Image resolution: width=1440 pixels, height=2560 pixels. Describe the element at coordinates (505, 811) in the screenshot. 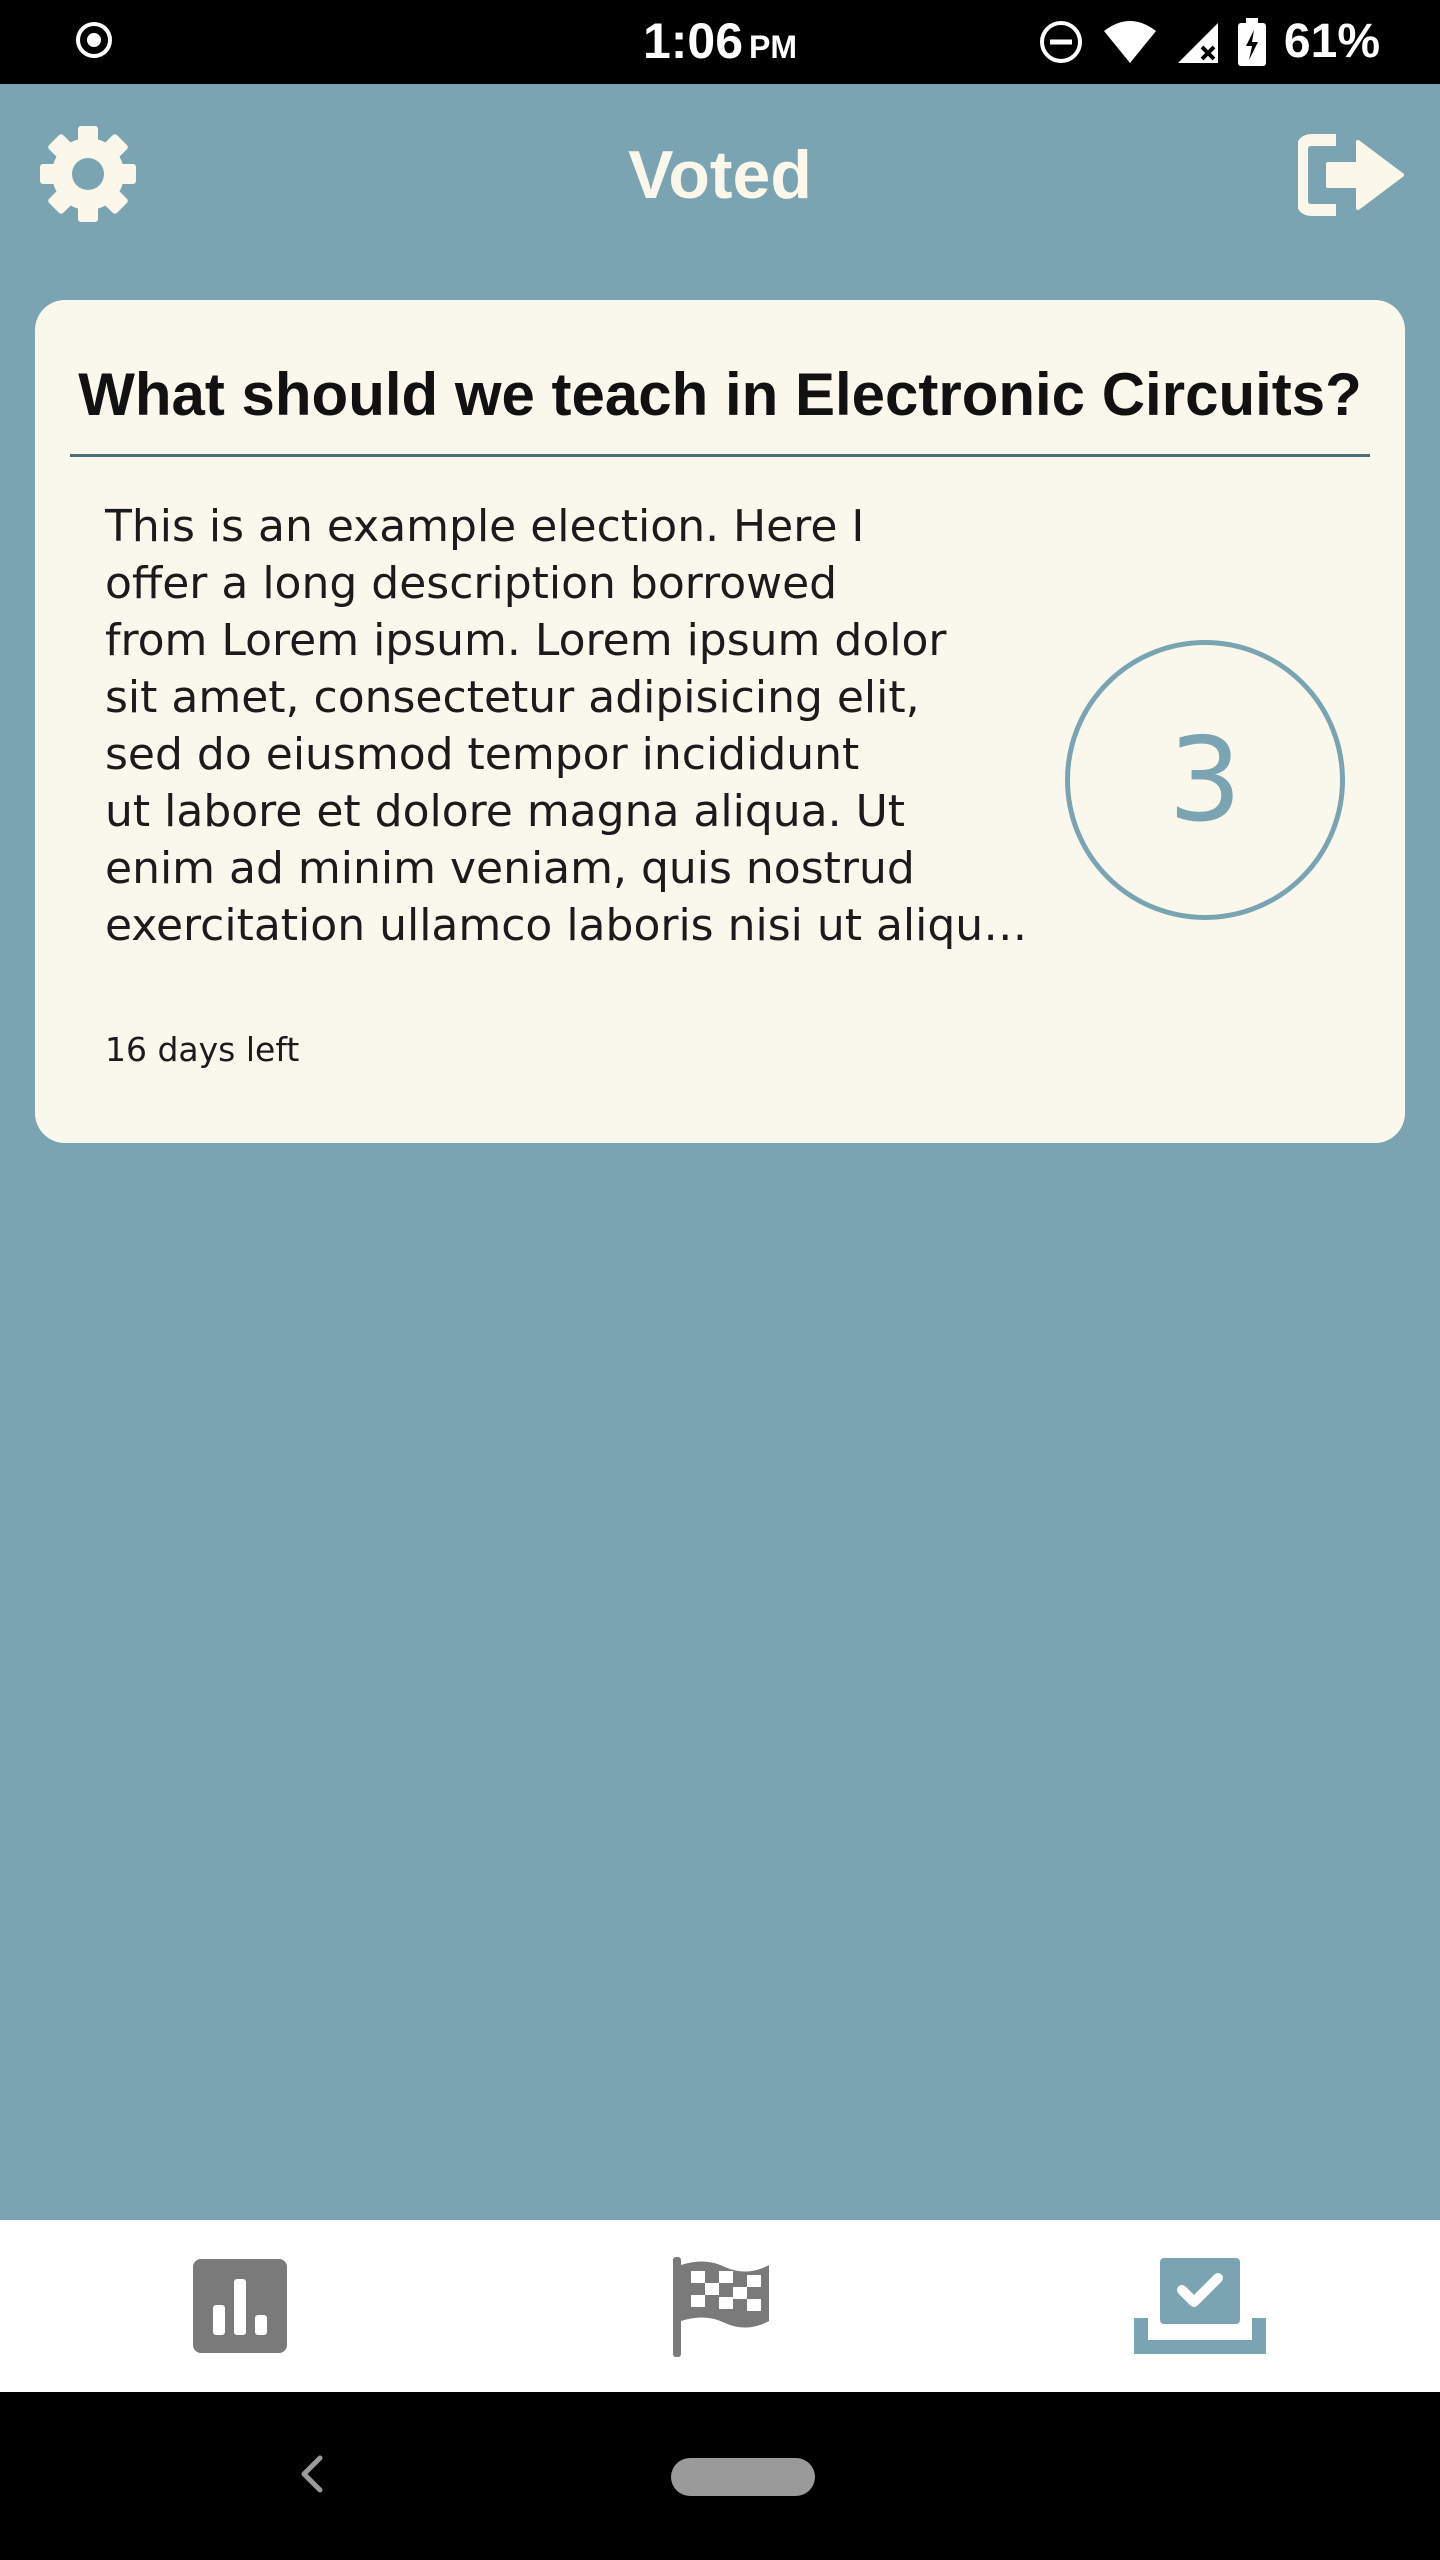

I see `description-line: ut labore et dolore magna aliqua. Ut` at that location.